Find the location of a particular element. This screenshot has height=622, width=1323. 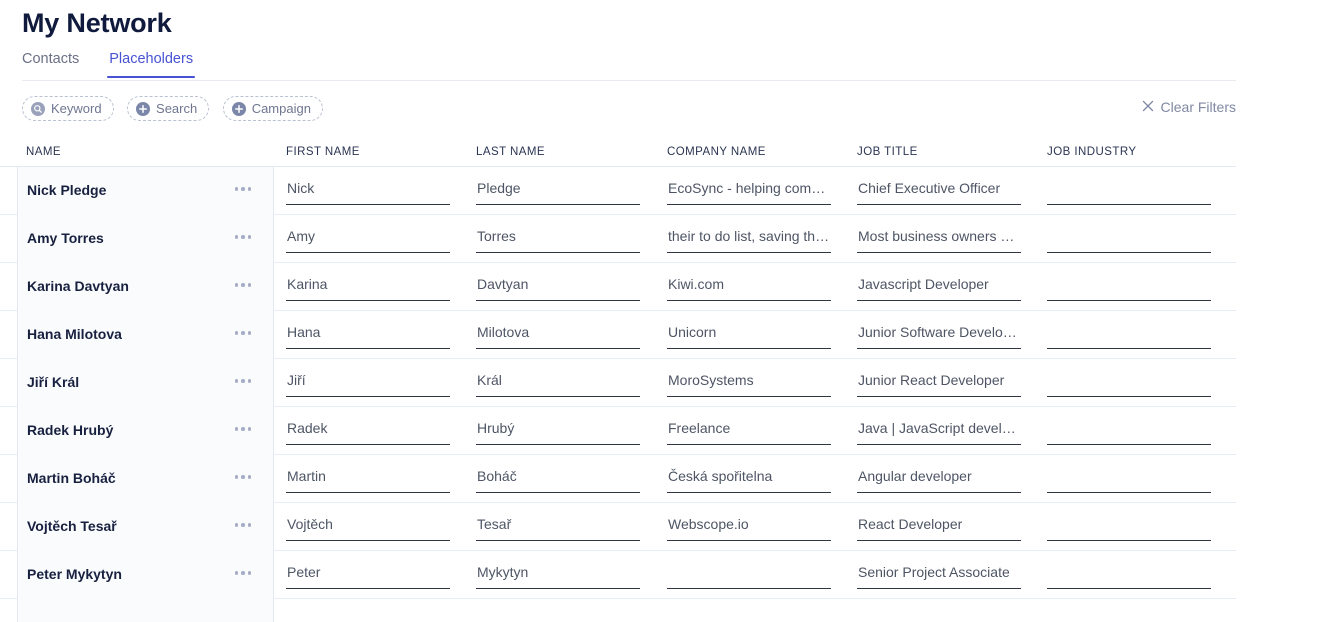

column-header-last-name: LAST NAME is located at coordinates (510, 152).